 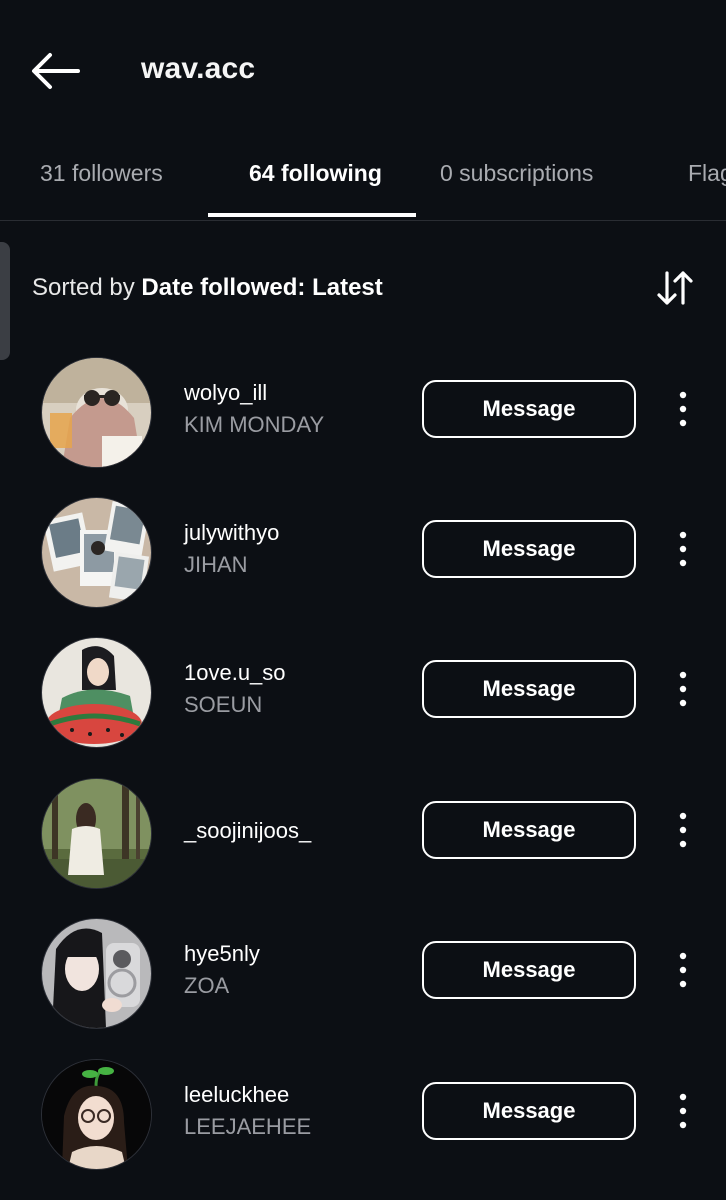 What do you see at coordinates (216, 564) in the screenshot?
I see `display-name: JIHAN` at bounding box center [216, 564].